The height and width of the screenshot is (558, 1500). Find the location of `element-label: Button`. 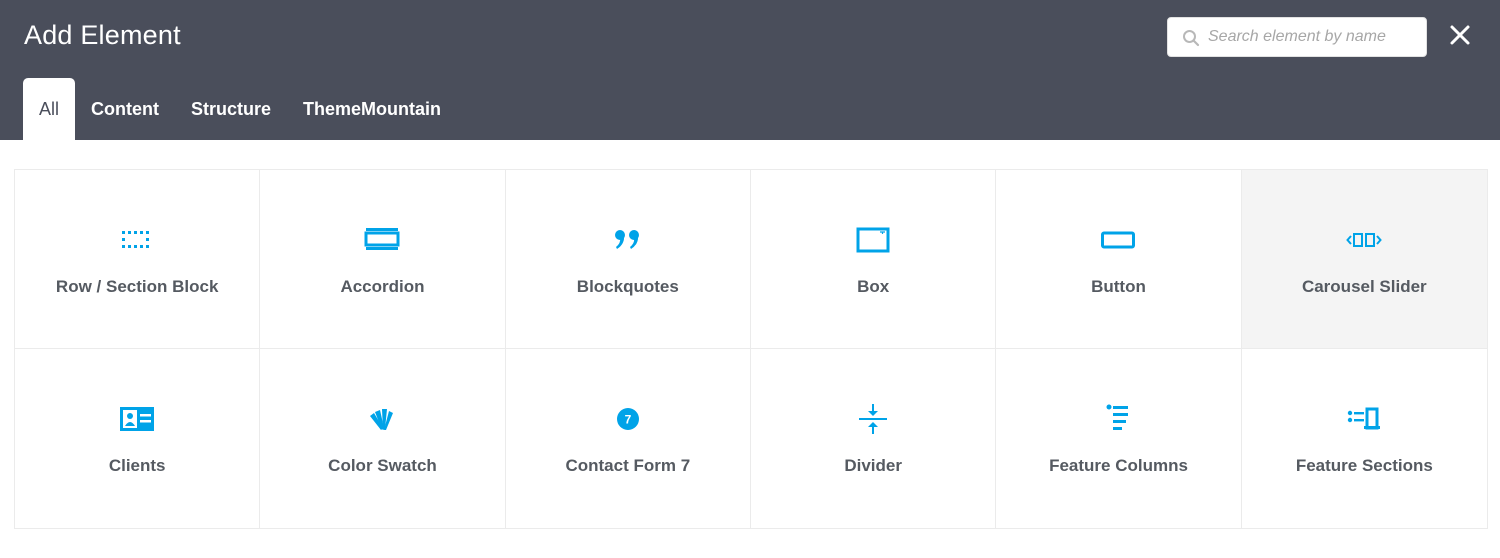

element-label: Button is located at coordinates (1118, 286).